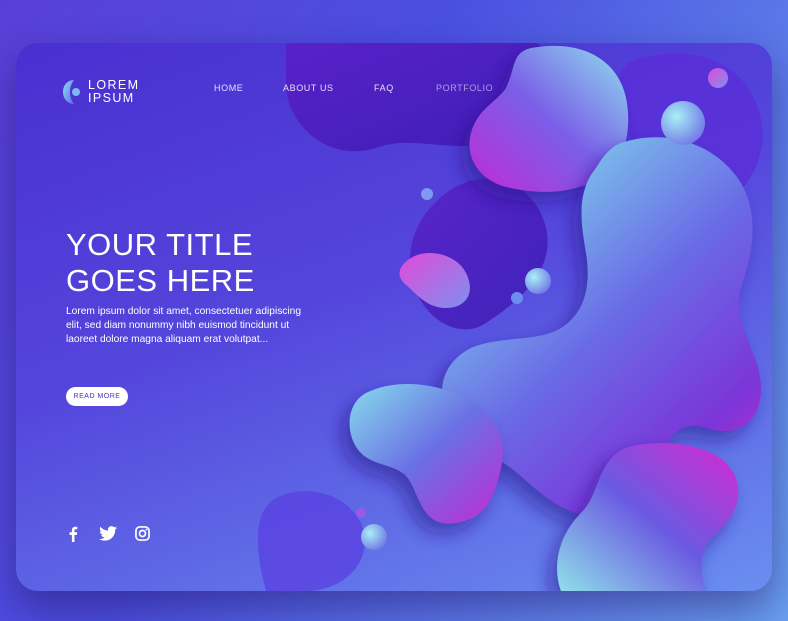 This screenshot has width=788, height=621. I want to click on instagram-icon, so click(142, 533).